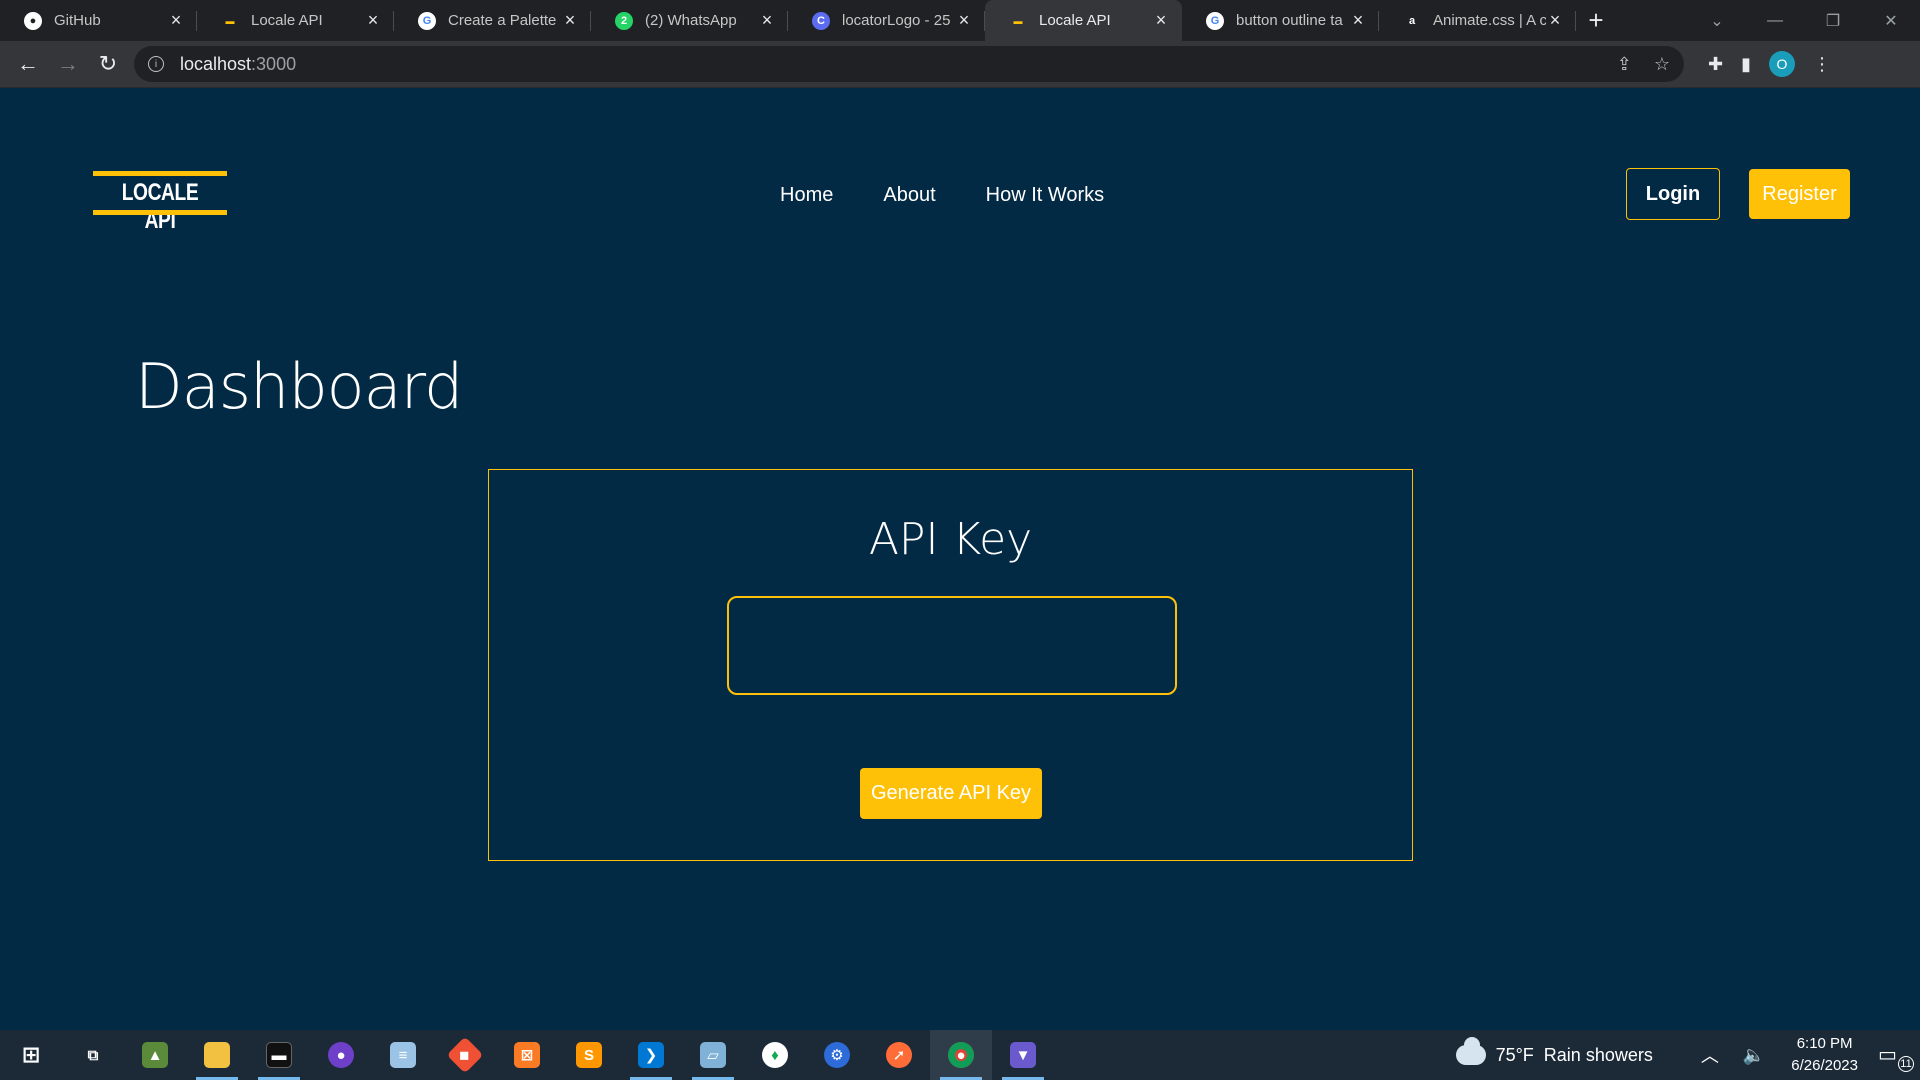  What do you see at coordinates (28, 64) in the screenshot?
I see `back-button: ←` at bounding box center [28, 64].